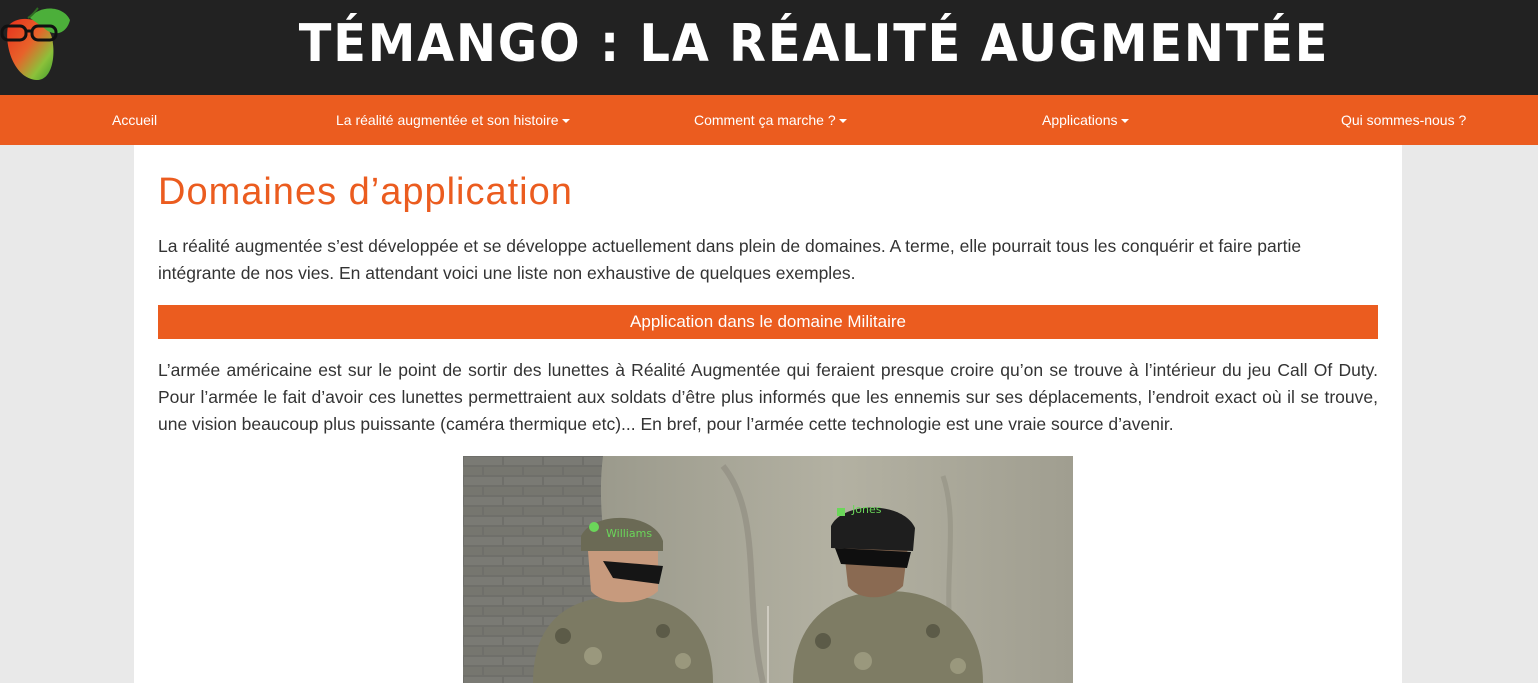 The height and width of the screenshot is (683, 1538). I want to click on section-heading-militaire: Application dans le domaine Militaire, so click(768, 322).